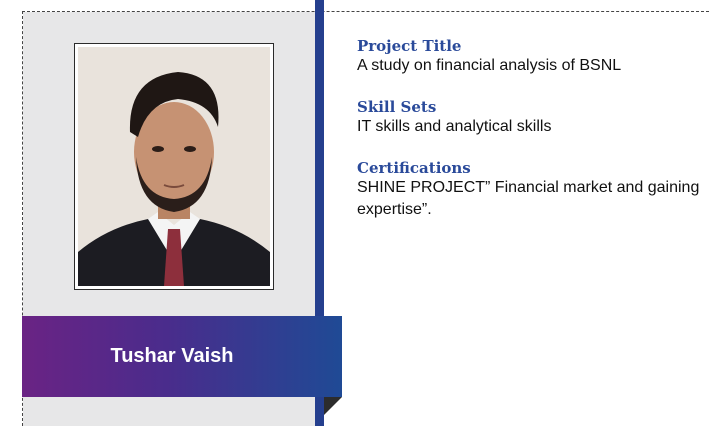 Image resolution: width=709 pixels, height=426 pixels. What do you see at coordinates (333, 406) in the screenshot?
I see `banner-fold` at bounding box center [333, 406].